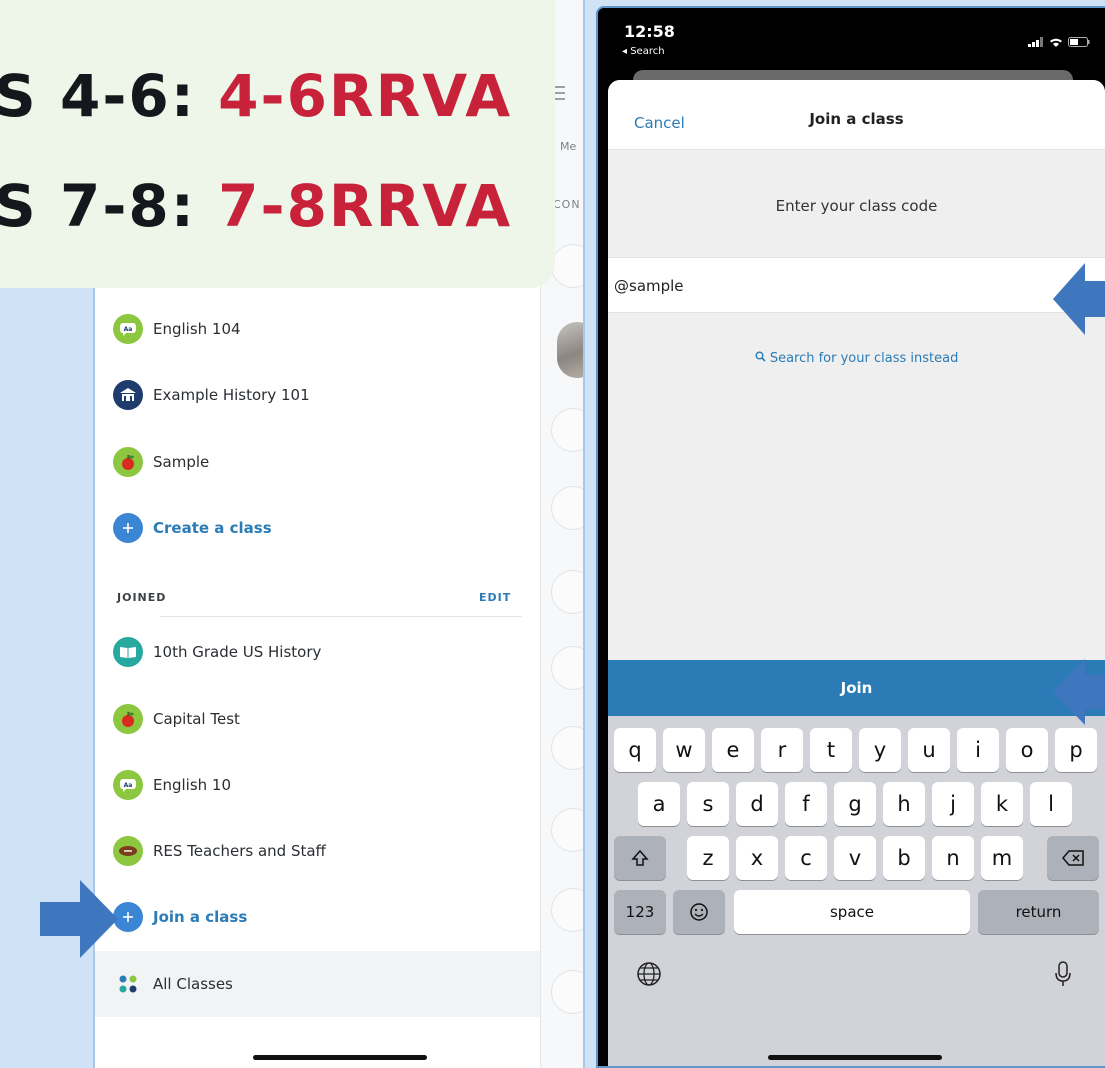 This screenshot has width=1105, height=1068. Describe the element at coordinates (1027, 750) in the screenshot. I see `key-o: o` at that location.